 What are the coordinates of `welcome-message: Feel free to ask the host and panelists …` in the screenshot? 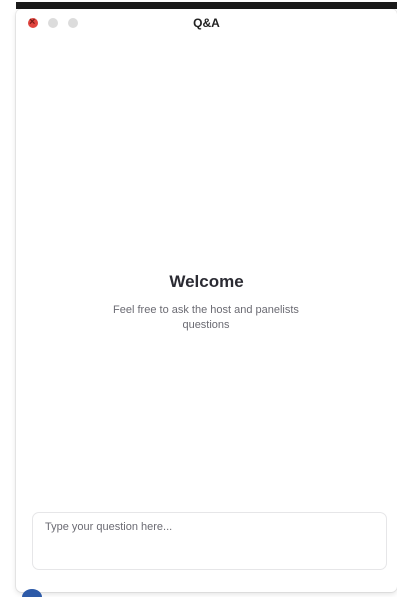 It's located at (206, 317).